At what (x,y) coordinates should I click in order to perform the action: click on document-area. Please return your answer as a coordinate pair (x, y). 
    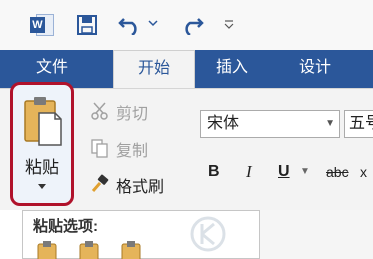
    Looking at the image, I should click on (316, 234).